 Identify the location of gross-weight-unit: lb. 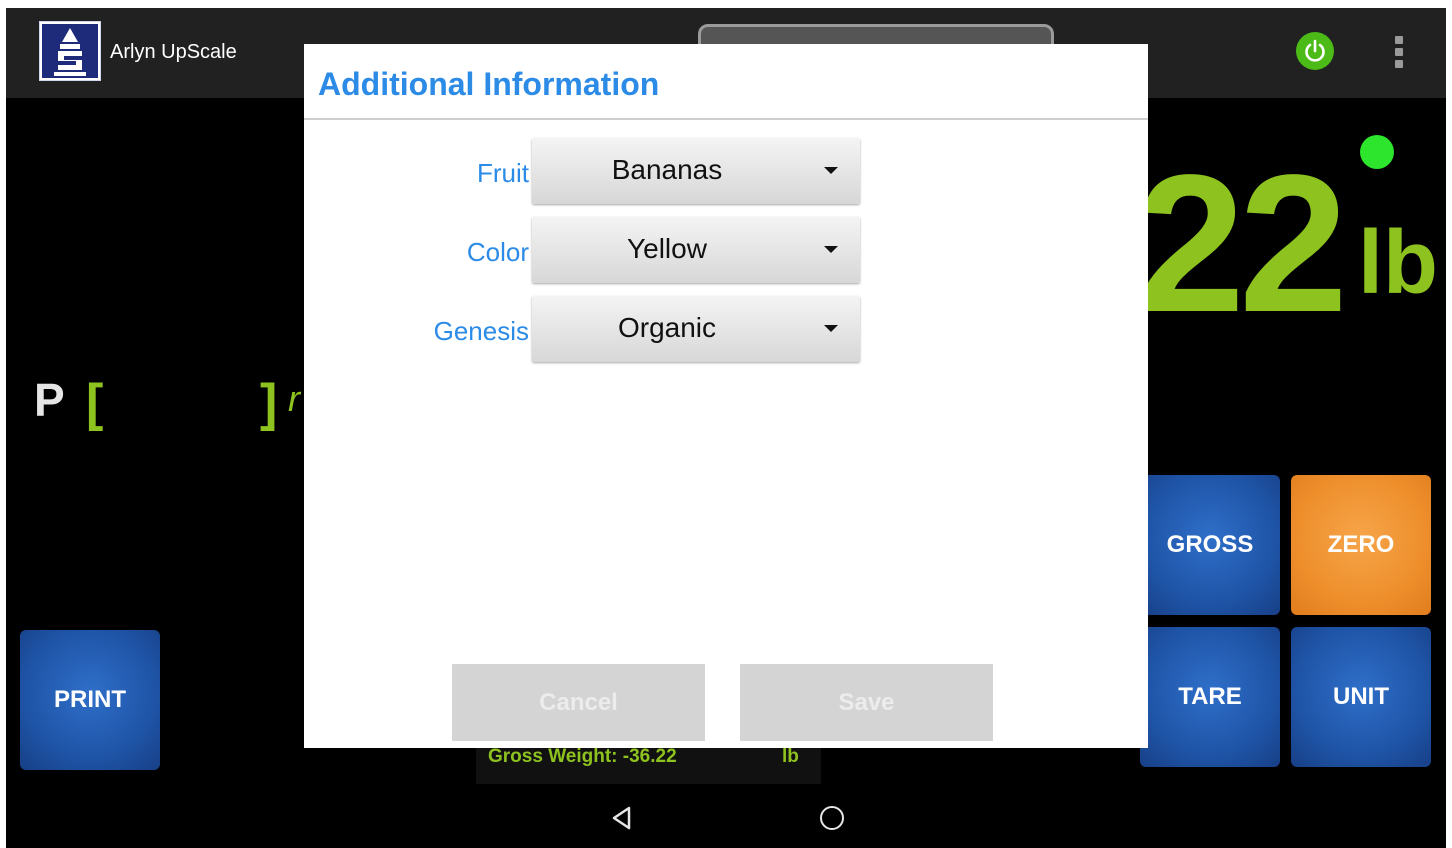
(790, 756).